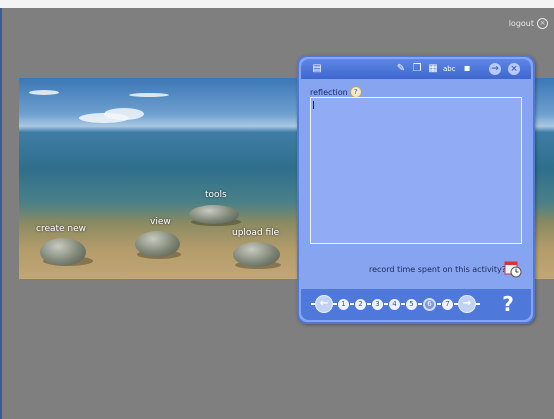 This screenshot has height=419, width=554. I want to click on help-button: ?, so click(508, 304).